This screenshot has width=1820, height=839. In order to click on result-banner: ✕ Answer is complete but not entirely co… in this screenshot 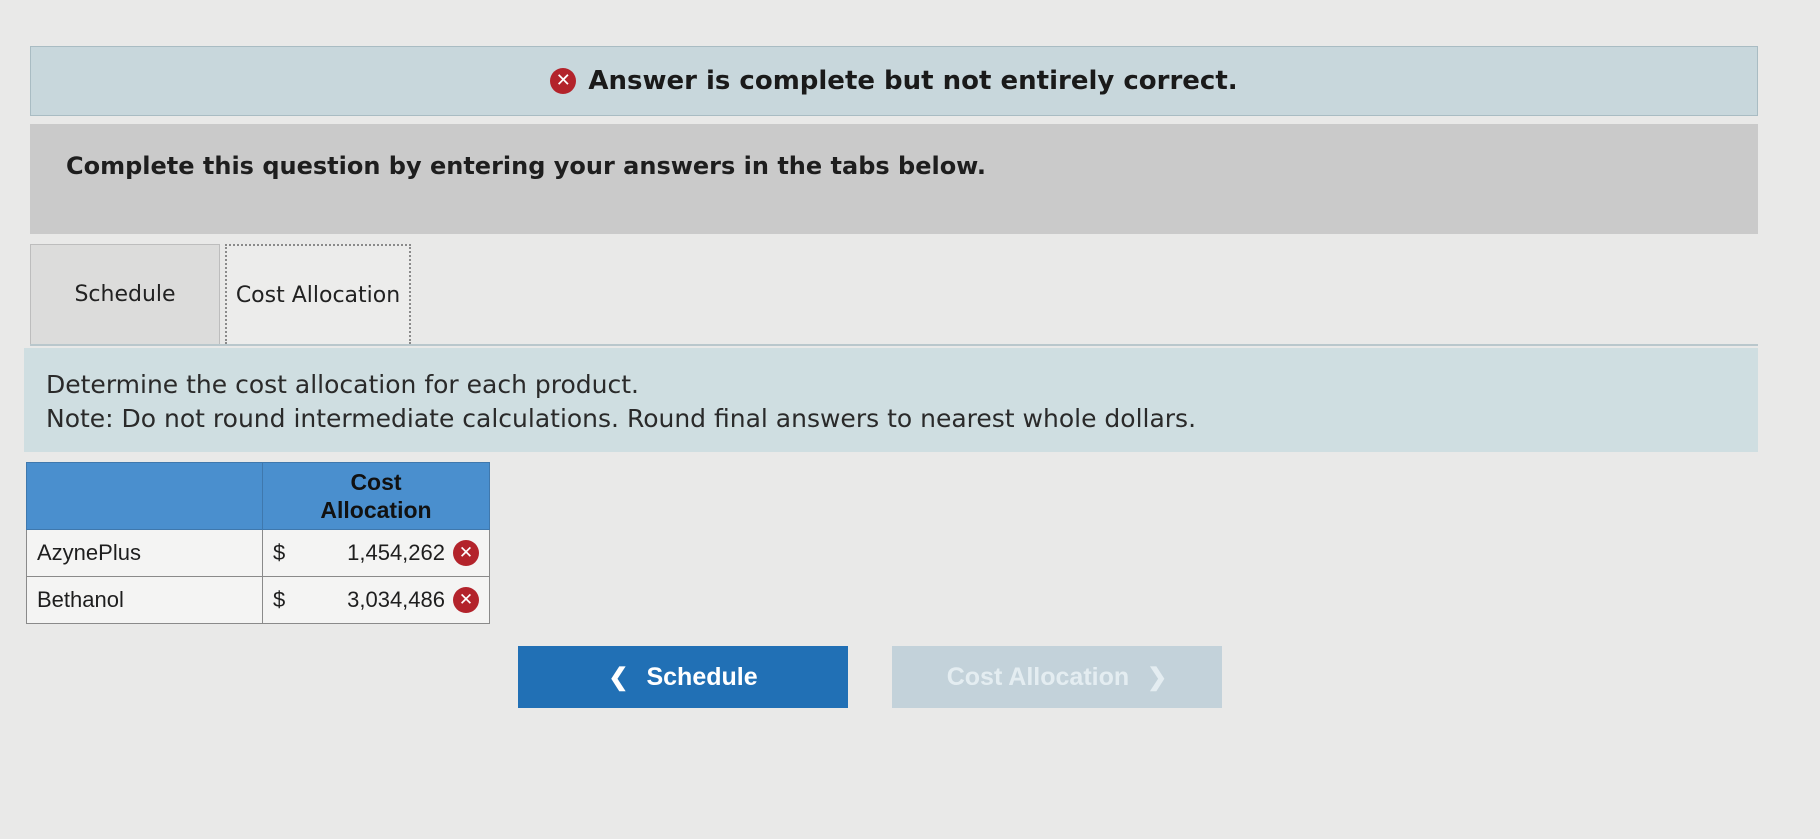, I will do `click(894, 81)`.